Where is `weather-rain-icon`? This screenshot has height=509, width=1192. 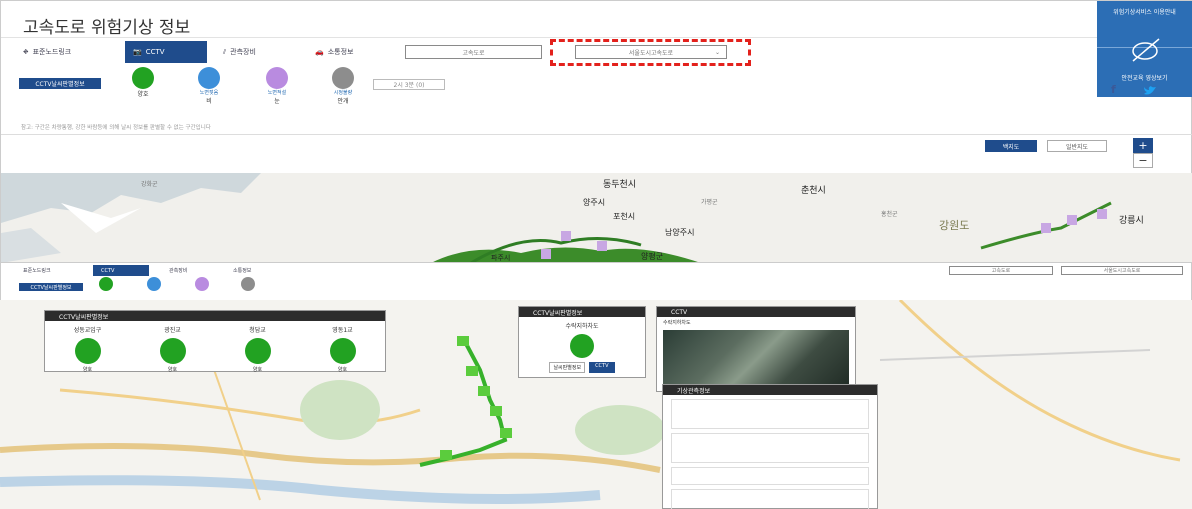
weather-rain-icon is located at coordinates (209, 78).